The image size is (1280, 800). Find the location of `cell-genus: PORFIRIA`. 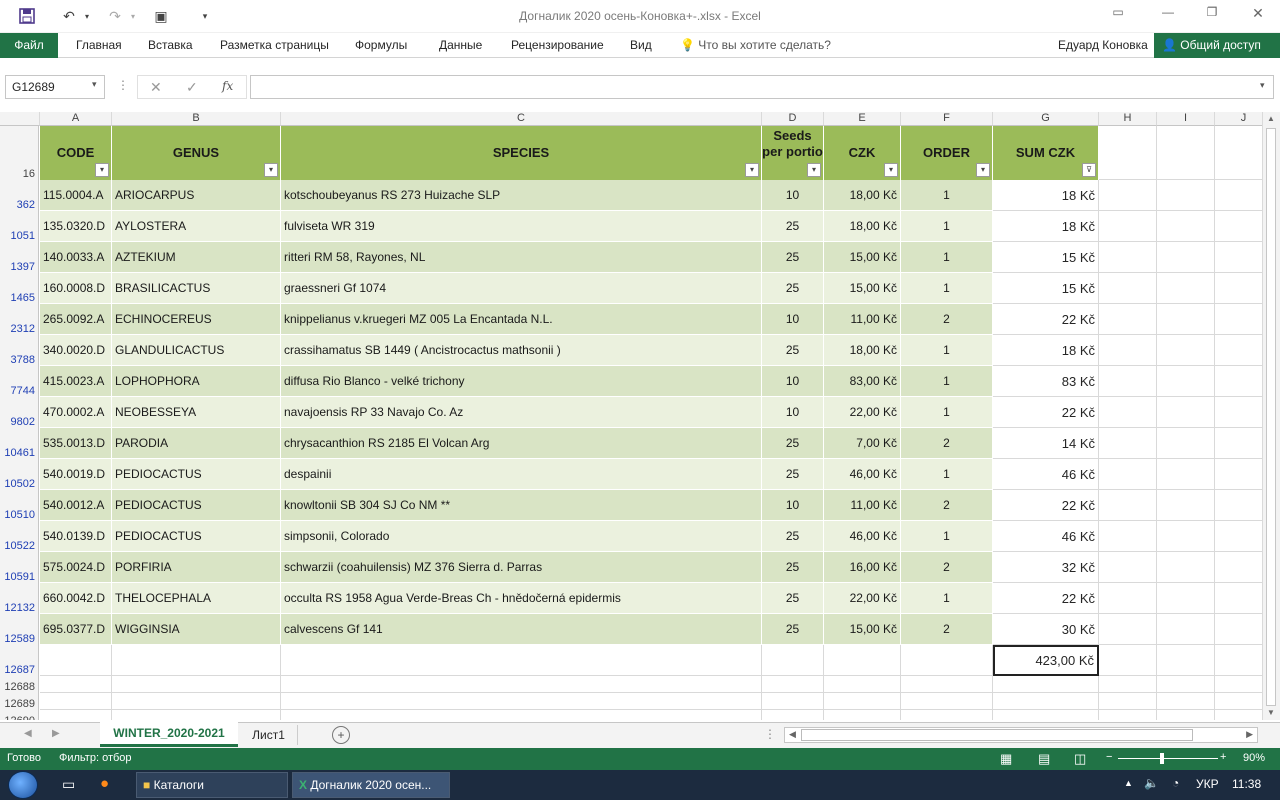

cell-genus: PORFIRIA is located at coordinates (196, 567).